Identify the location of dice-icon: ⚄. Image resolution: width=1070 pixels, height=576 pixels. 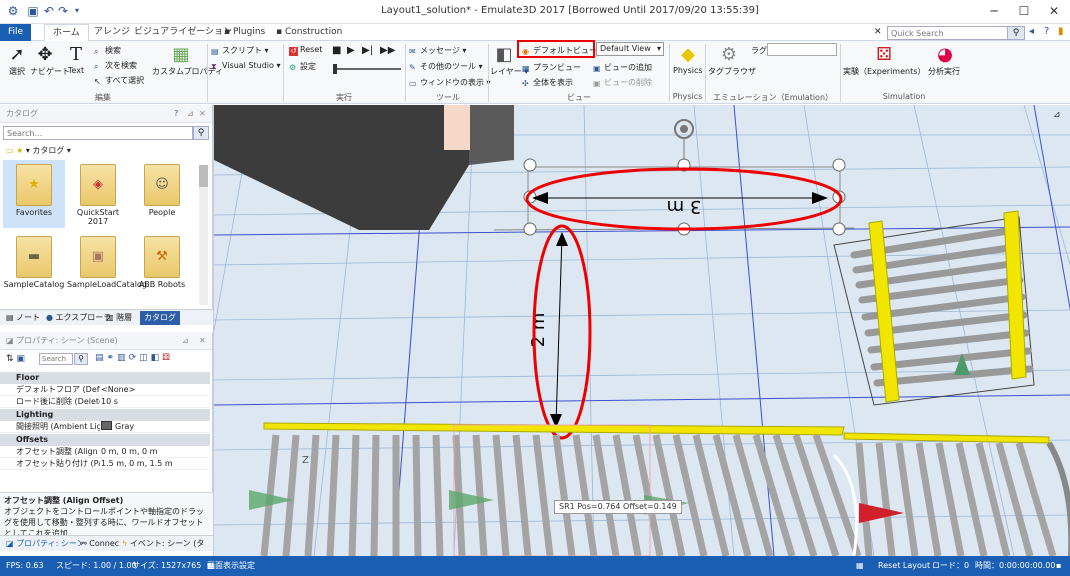
(167, 358).